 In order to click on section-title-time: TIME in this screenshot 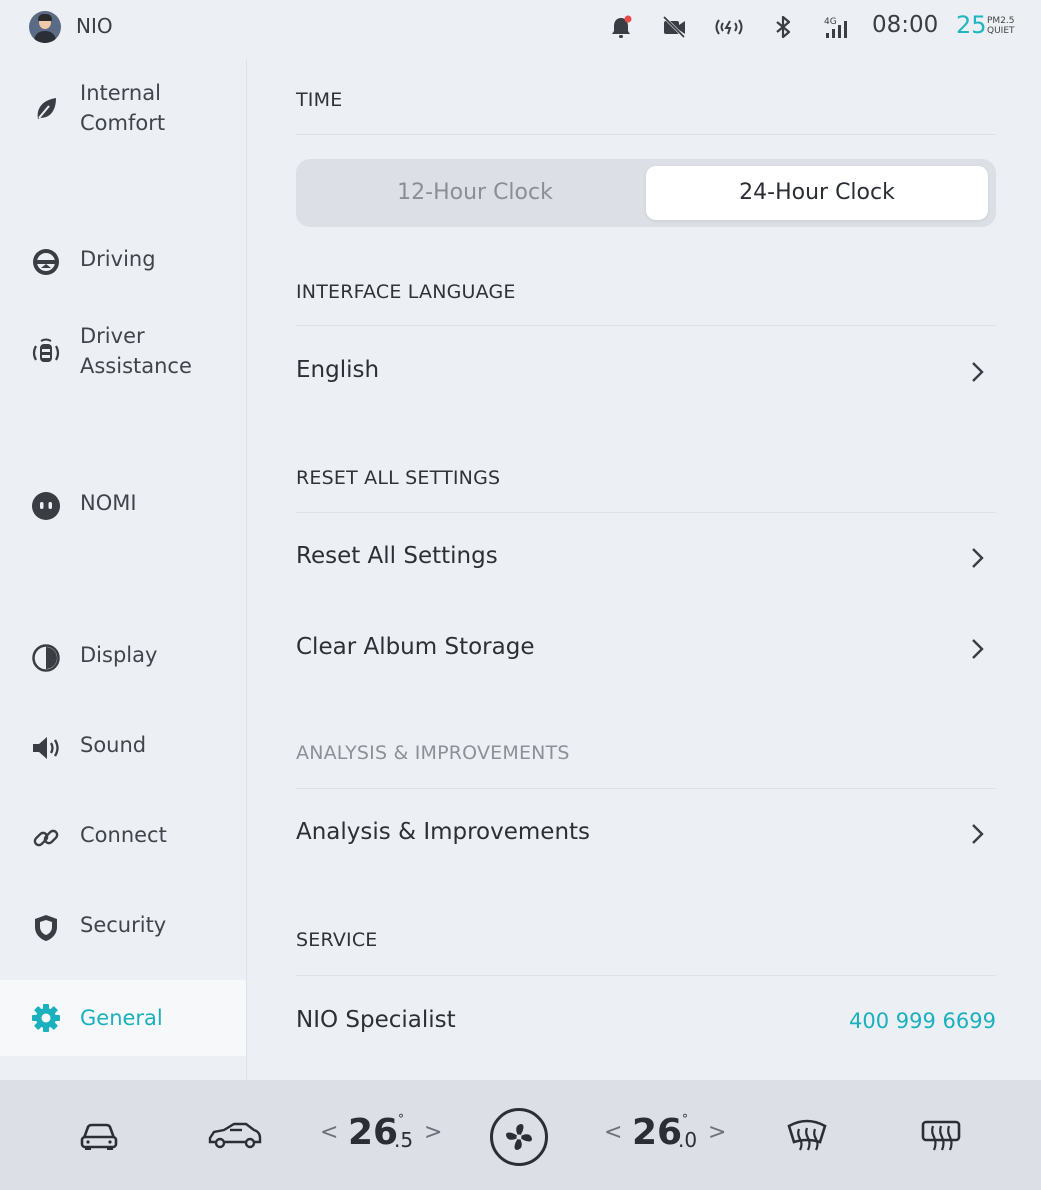, I will do `click(319, 100)`.